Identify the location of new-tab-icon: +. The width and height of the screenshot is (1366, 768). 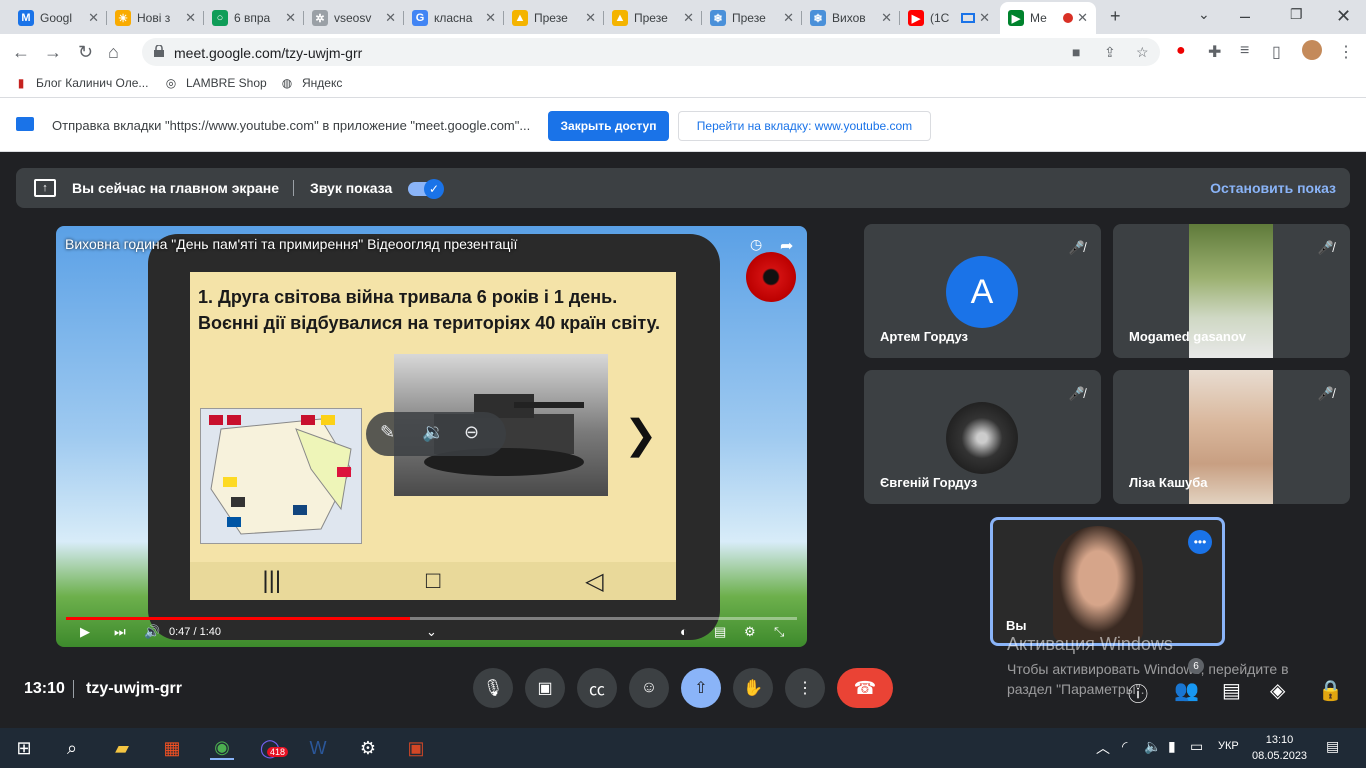
(1115, 16).